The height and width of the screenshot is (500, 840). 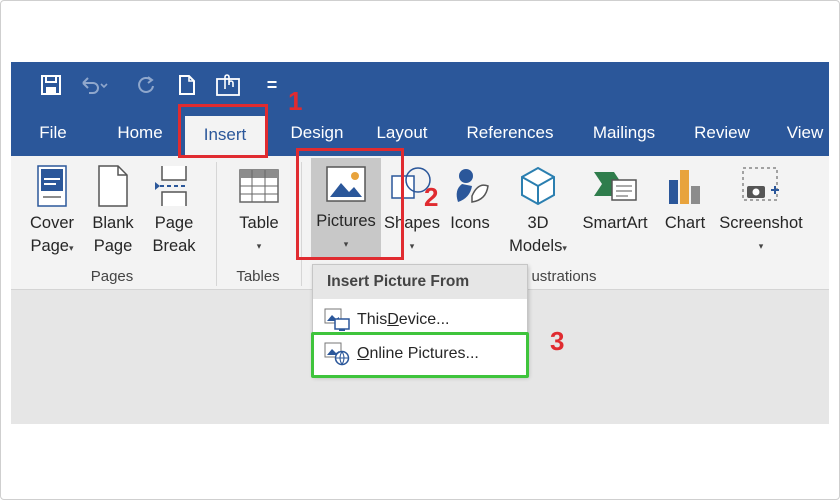 What do you see at coordinates (187, 85) in the screenshot?
I see `new-document-icon` at bounding box center [187, 85].